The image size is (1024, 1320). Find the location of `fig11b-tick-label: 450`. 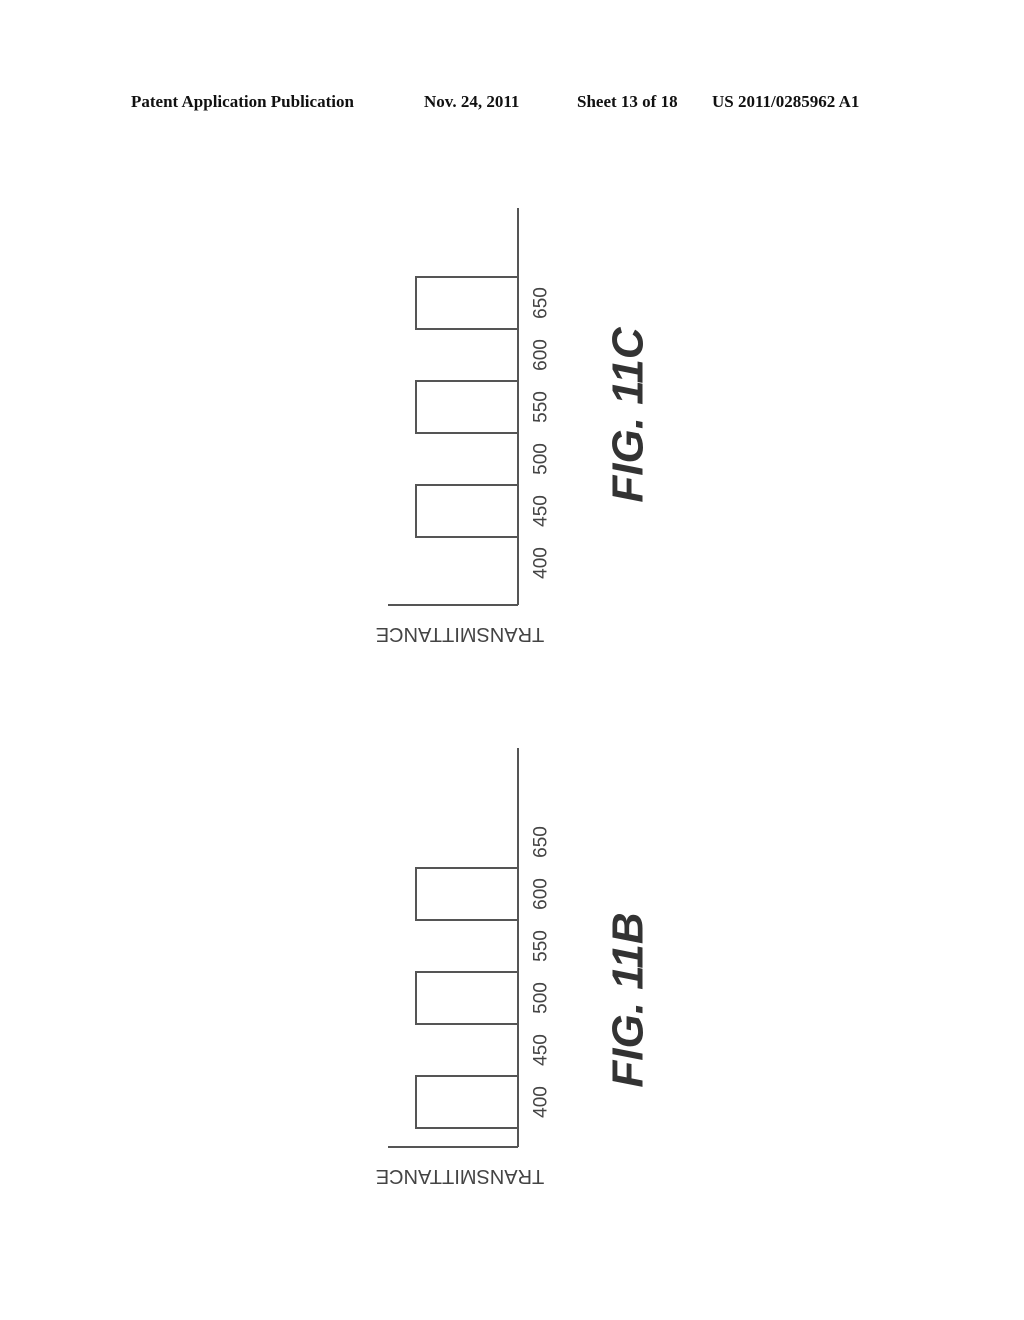

fig11b-tick-label: 450 is located at coordinates (541, 1050).